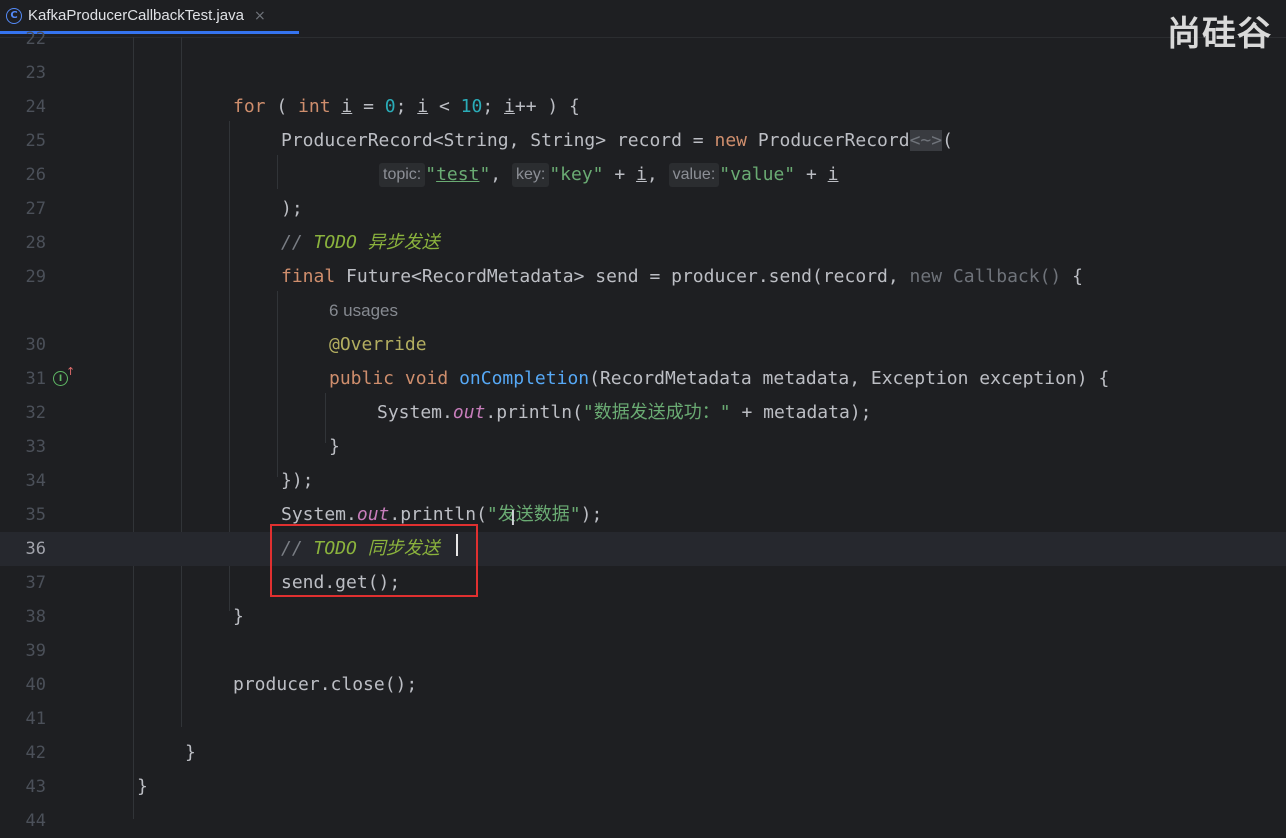  What do you see at coordinates (643, 107) in the screenshot?
I see `code-line: 24 for ( int i = 0; i < 10; i++ ) {` at bounding box center [643, 107].